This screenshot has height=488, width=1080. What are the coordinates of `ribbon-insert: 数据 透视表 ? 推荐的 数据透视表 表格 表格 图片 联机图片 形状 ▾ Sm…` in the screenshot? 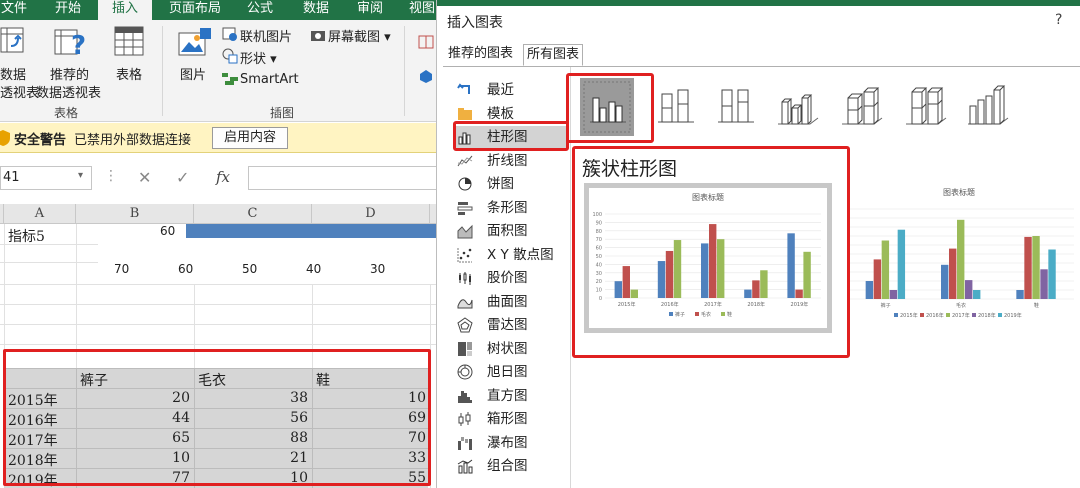 It's located at (220, 71).